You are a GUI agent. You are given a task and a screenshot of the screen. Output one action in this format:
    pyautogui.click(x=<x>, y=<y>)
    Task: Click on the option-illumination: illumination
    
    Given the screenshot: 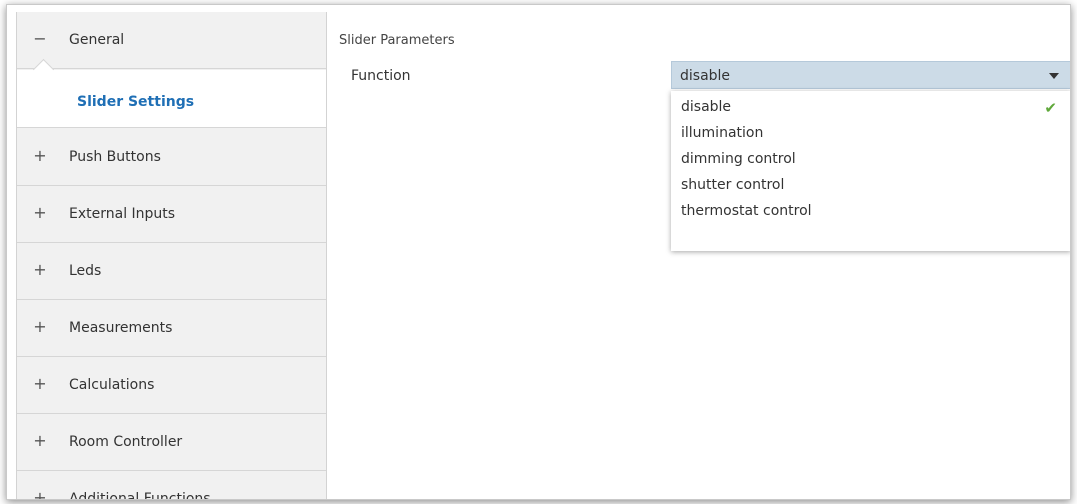 What is the action you would take?
    pyautogui.click(x=870, y=135)
    